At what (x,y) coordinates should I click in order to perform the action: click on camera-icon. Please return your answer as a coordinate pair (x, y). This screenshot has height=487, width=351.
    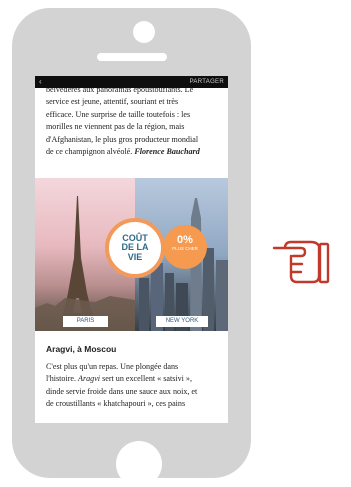
    Looking at the image, I should click on (144, 32).